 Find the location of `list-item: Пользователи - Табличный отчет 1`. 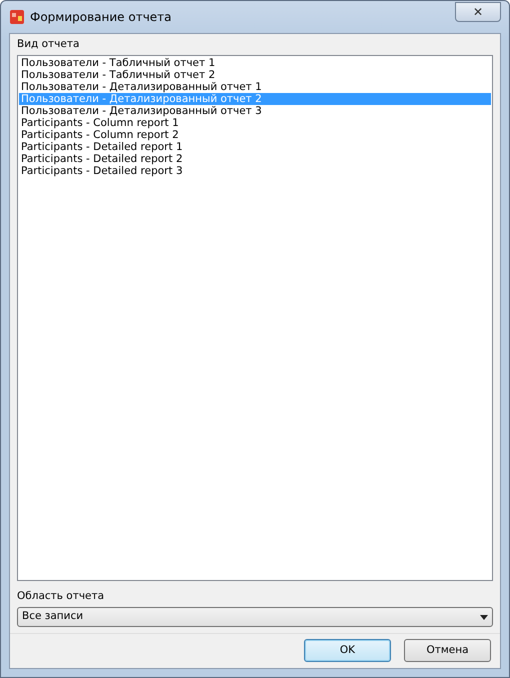

list-item: Пользователи - Табличный отчет 1 is located at coordinates (255, 62).